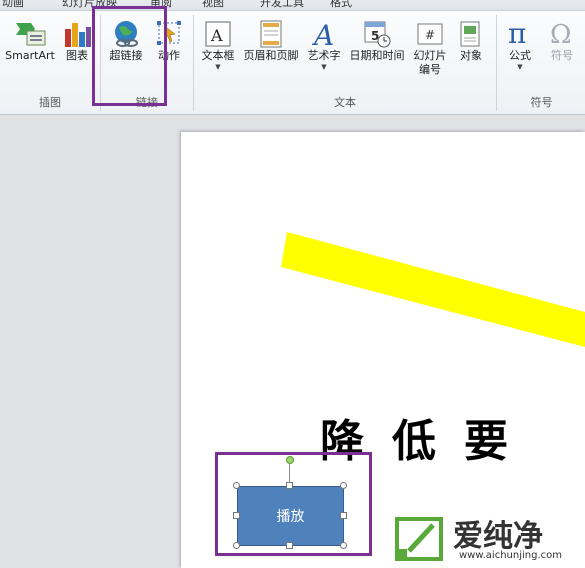 The width and height of the screenshot is (585, 568). Describe the element at coordinates (13, 5) in the screenshot. I see `tab-animation: 动画` at that location.